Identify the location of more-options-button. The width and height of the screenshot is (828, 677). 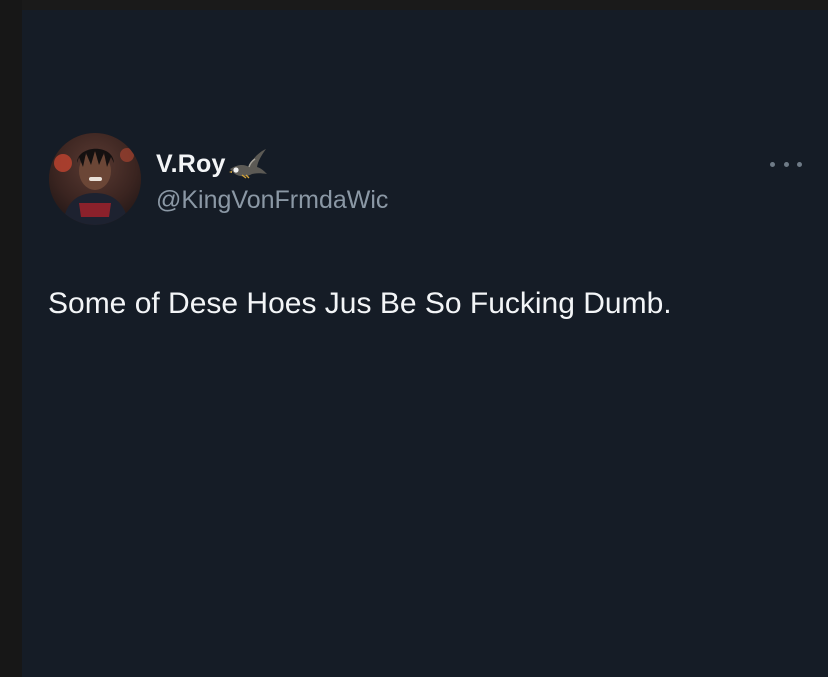
(786, 164).